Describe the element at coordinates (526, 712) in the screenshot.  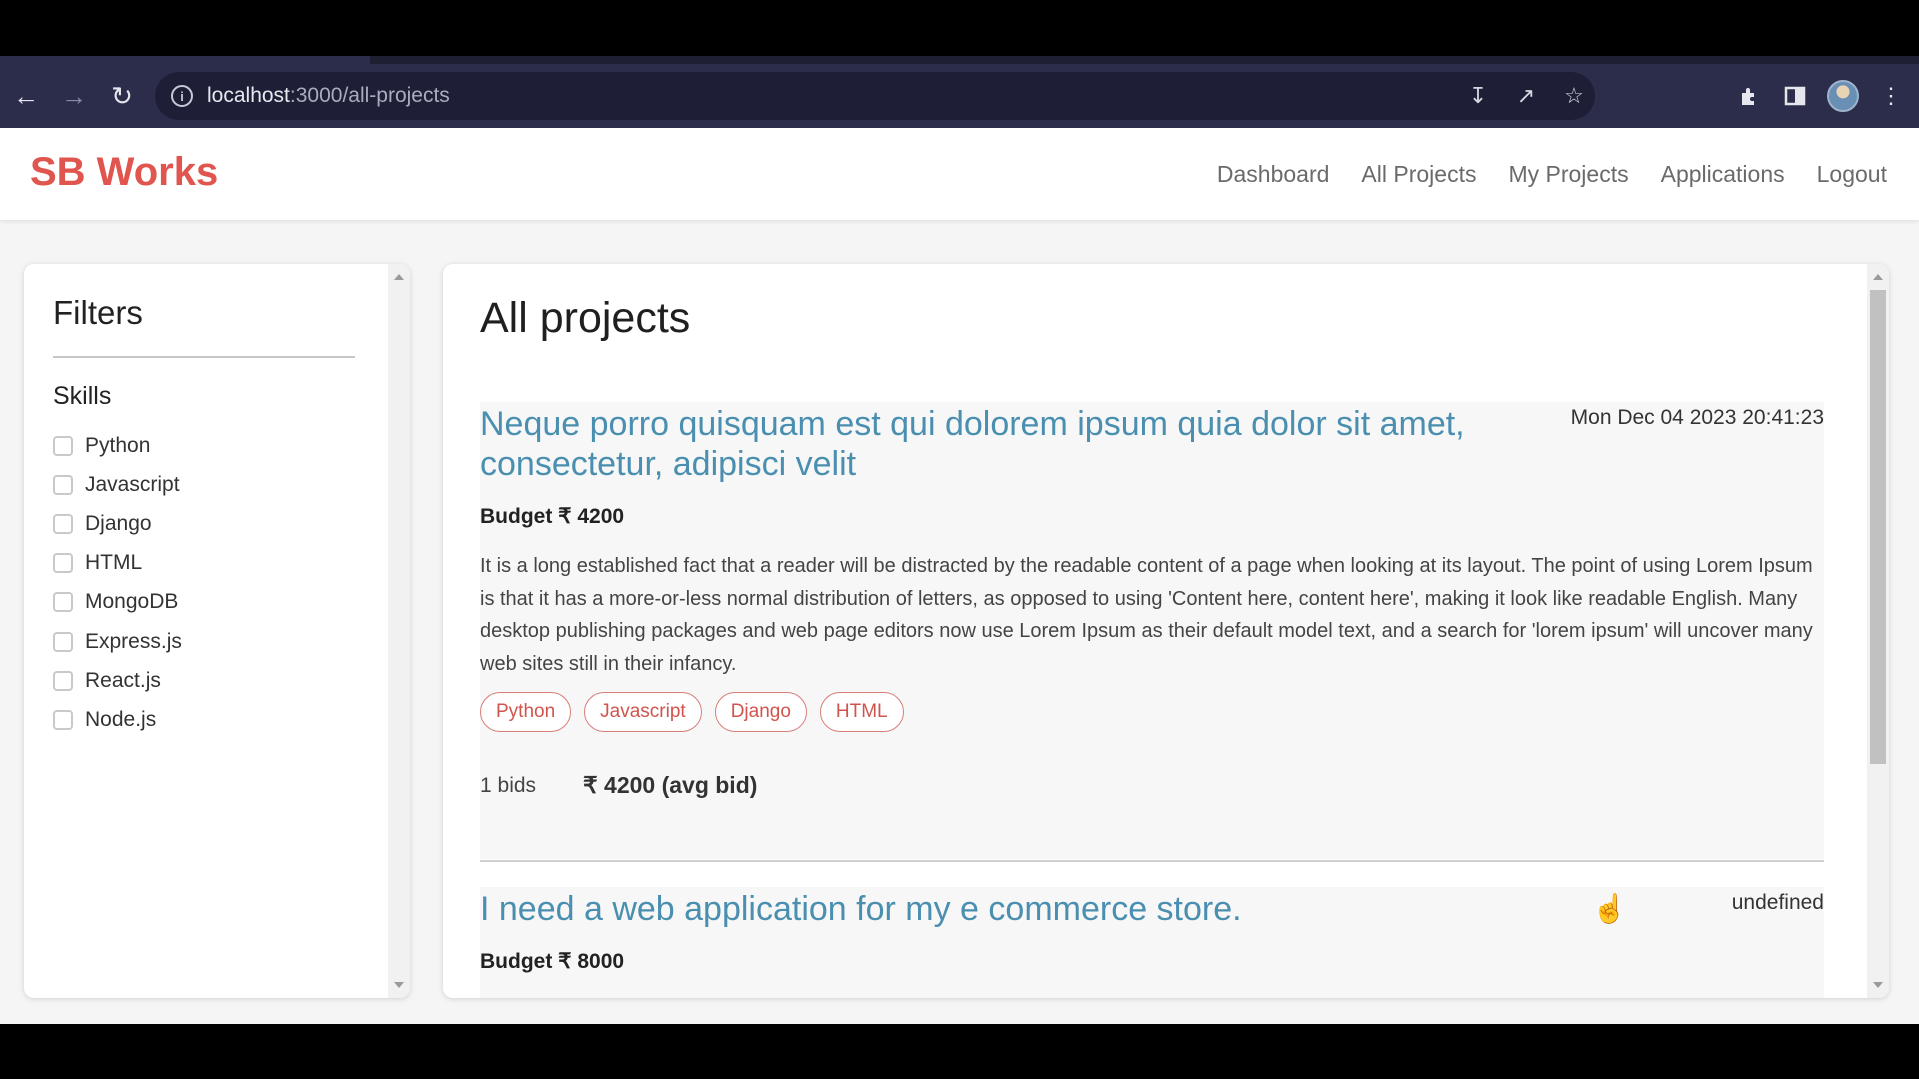
I see `skill-tag: Python` at that location.